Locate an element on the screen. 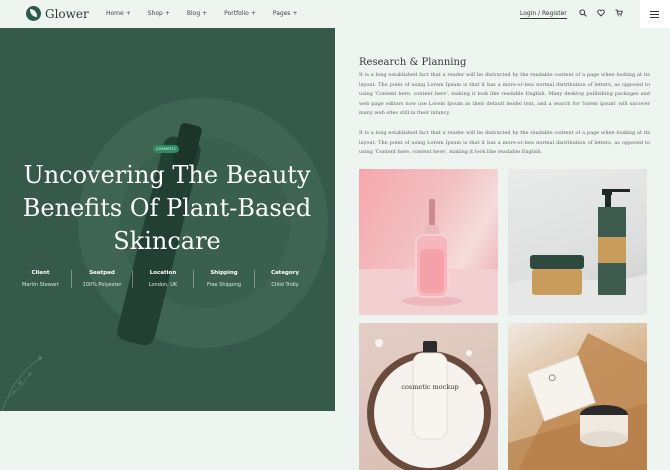  section-title: Research & Planning is located at coordinates (413, 62).